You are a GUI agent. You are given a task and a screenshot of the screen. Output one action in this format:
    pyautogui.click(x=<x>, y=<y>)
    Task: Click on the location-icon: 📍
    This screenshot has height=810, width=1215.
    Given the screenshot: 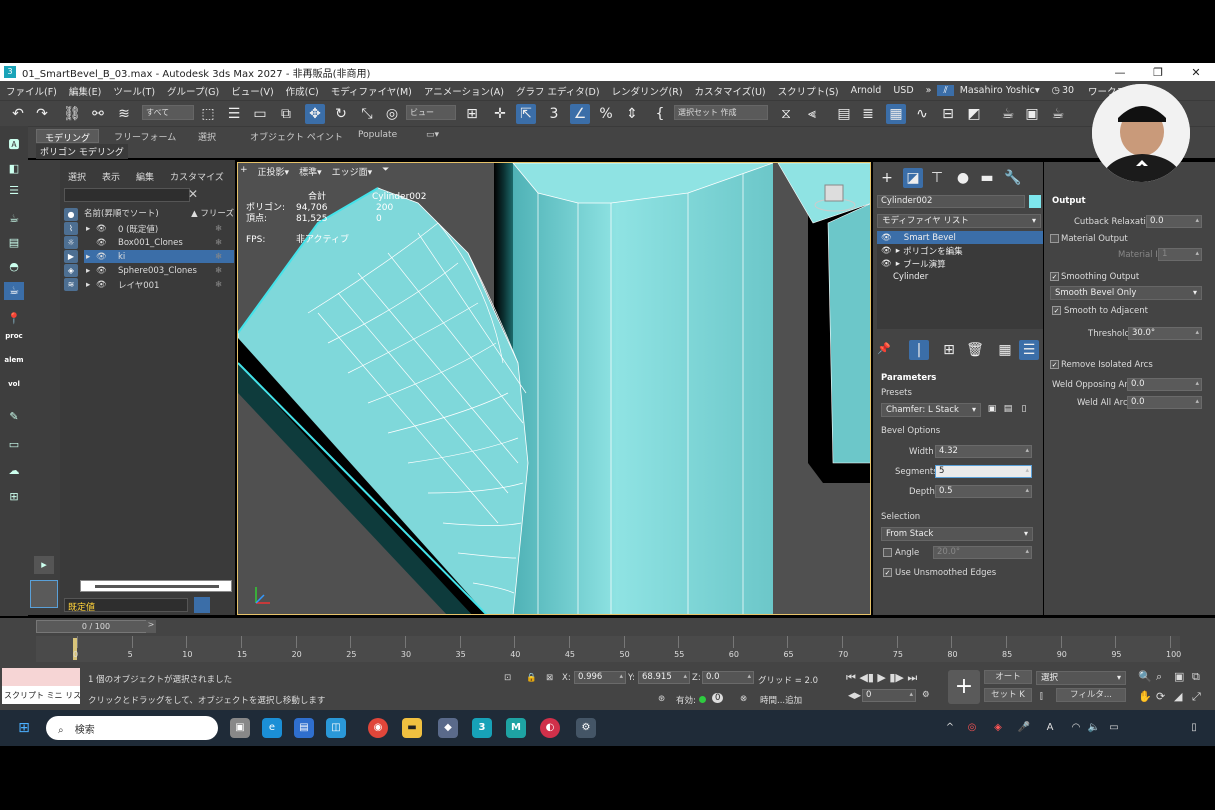 What is the action you would take?
    pyautogui.click(x=14, y=319)
    